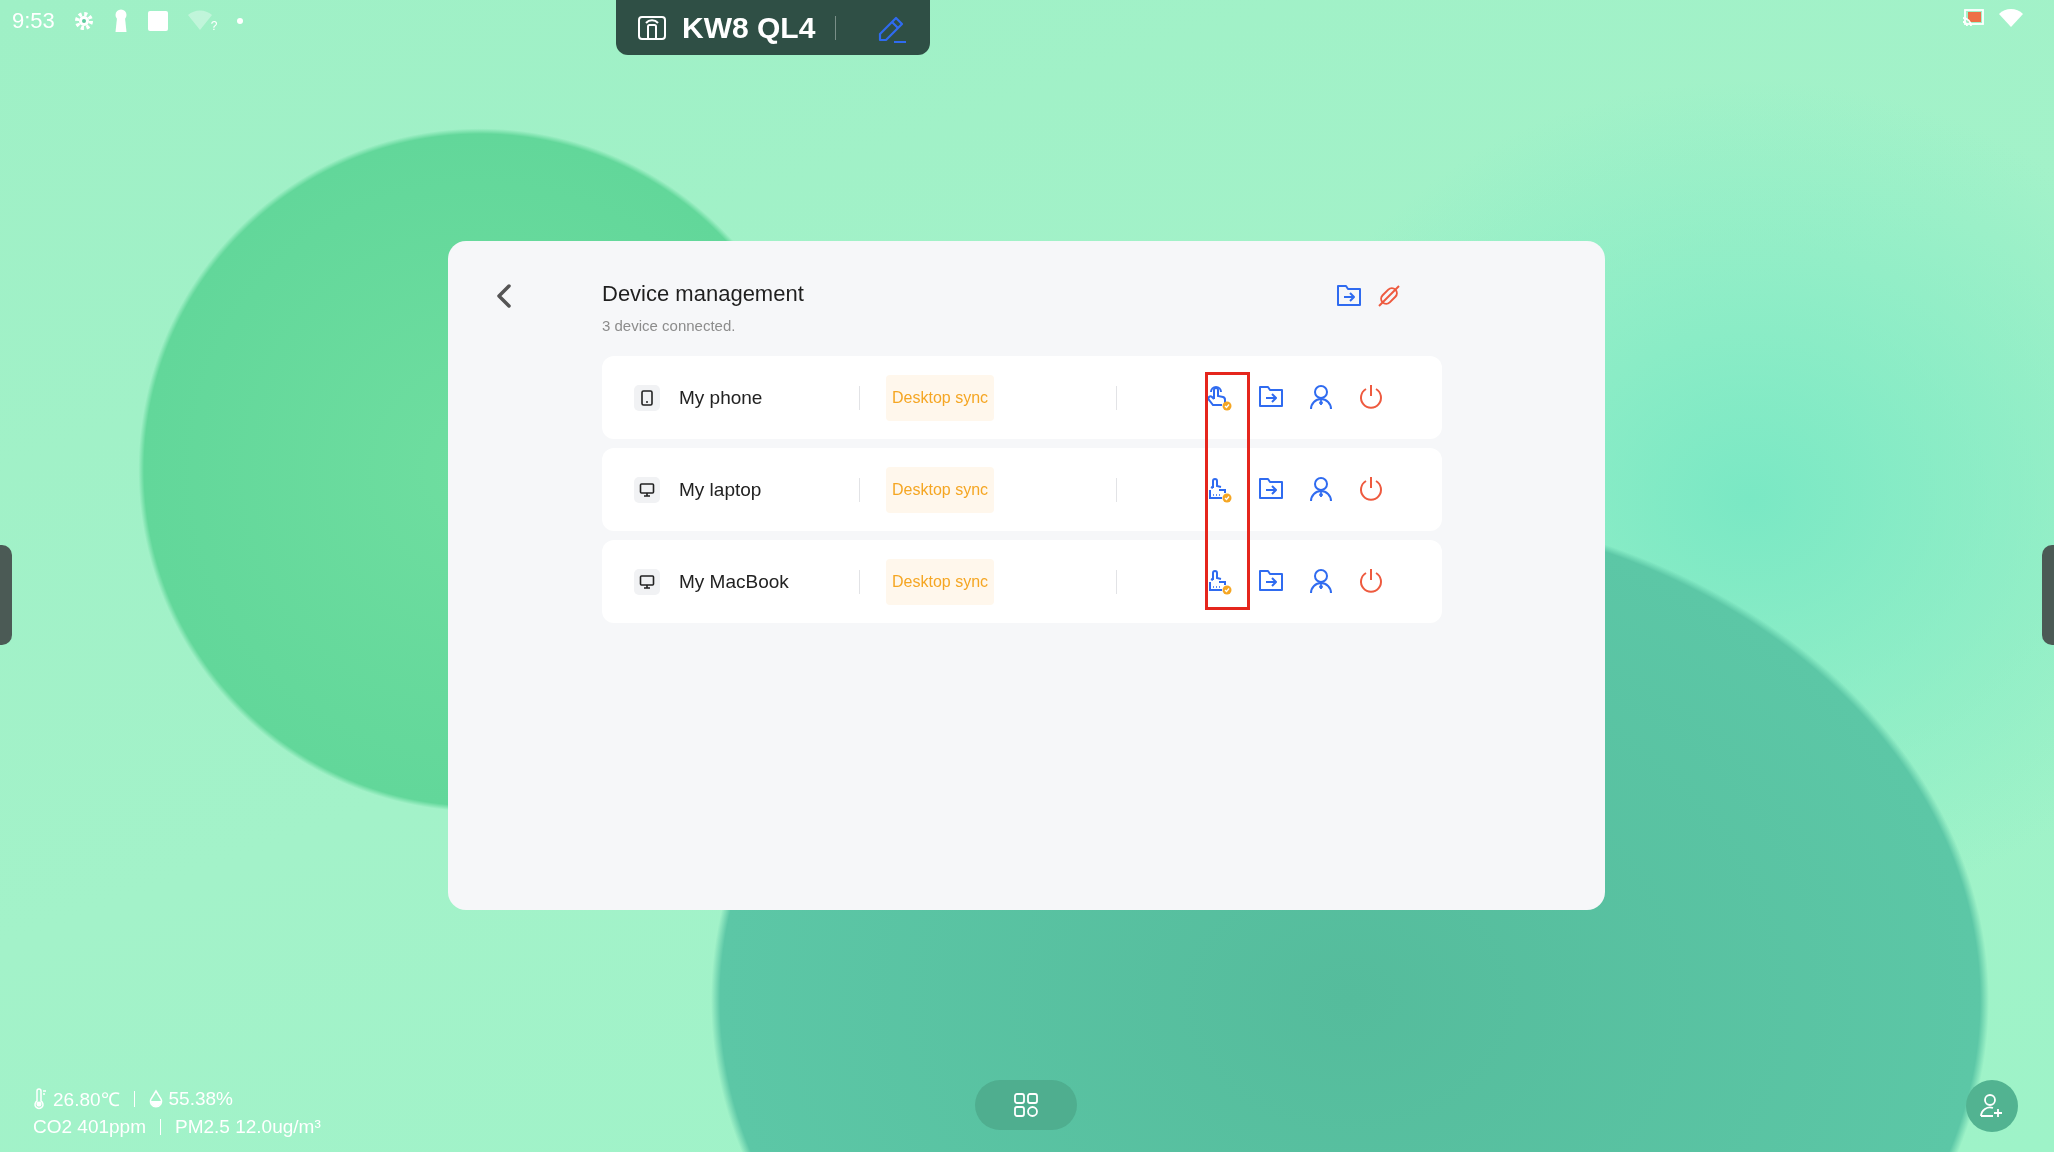  I want to click on co2-reading: CO2 401ppm, so click(89, 1127).